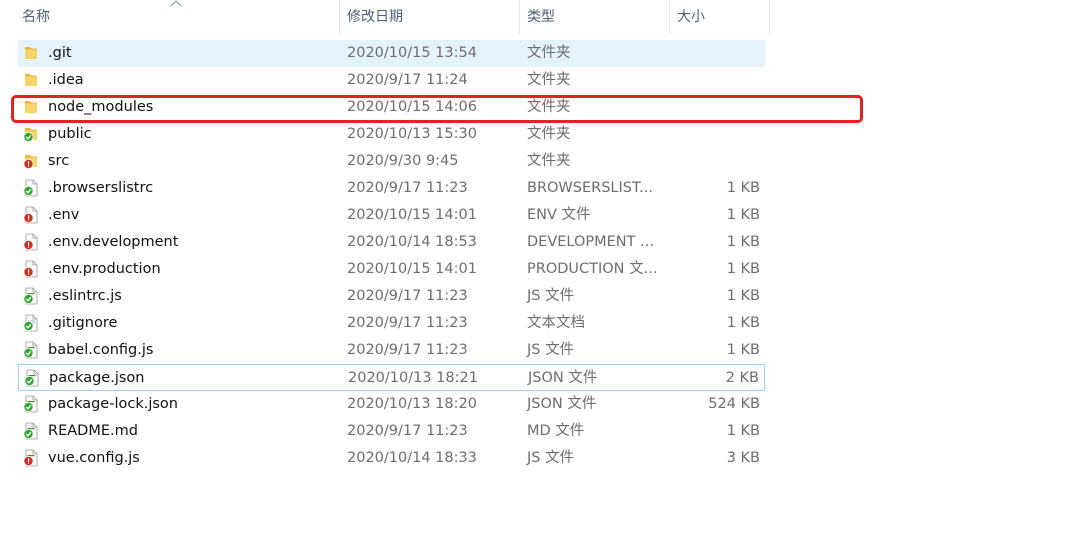 Image resolution: width=1072 pixels, height=544 pixels. What do you see at coordinates (93, 431) in the screenshot?
I see `file-name: README.md` at bounding box center [93, 431].